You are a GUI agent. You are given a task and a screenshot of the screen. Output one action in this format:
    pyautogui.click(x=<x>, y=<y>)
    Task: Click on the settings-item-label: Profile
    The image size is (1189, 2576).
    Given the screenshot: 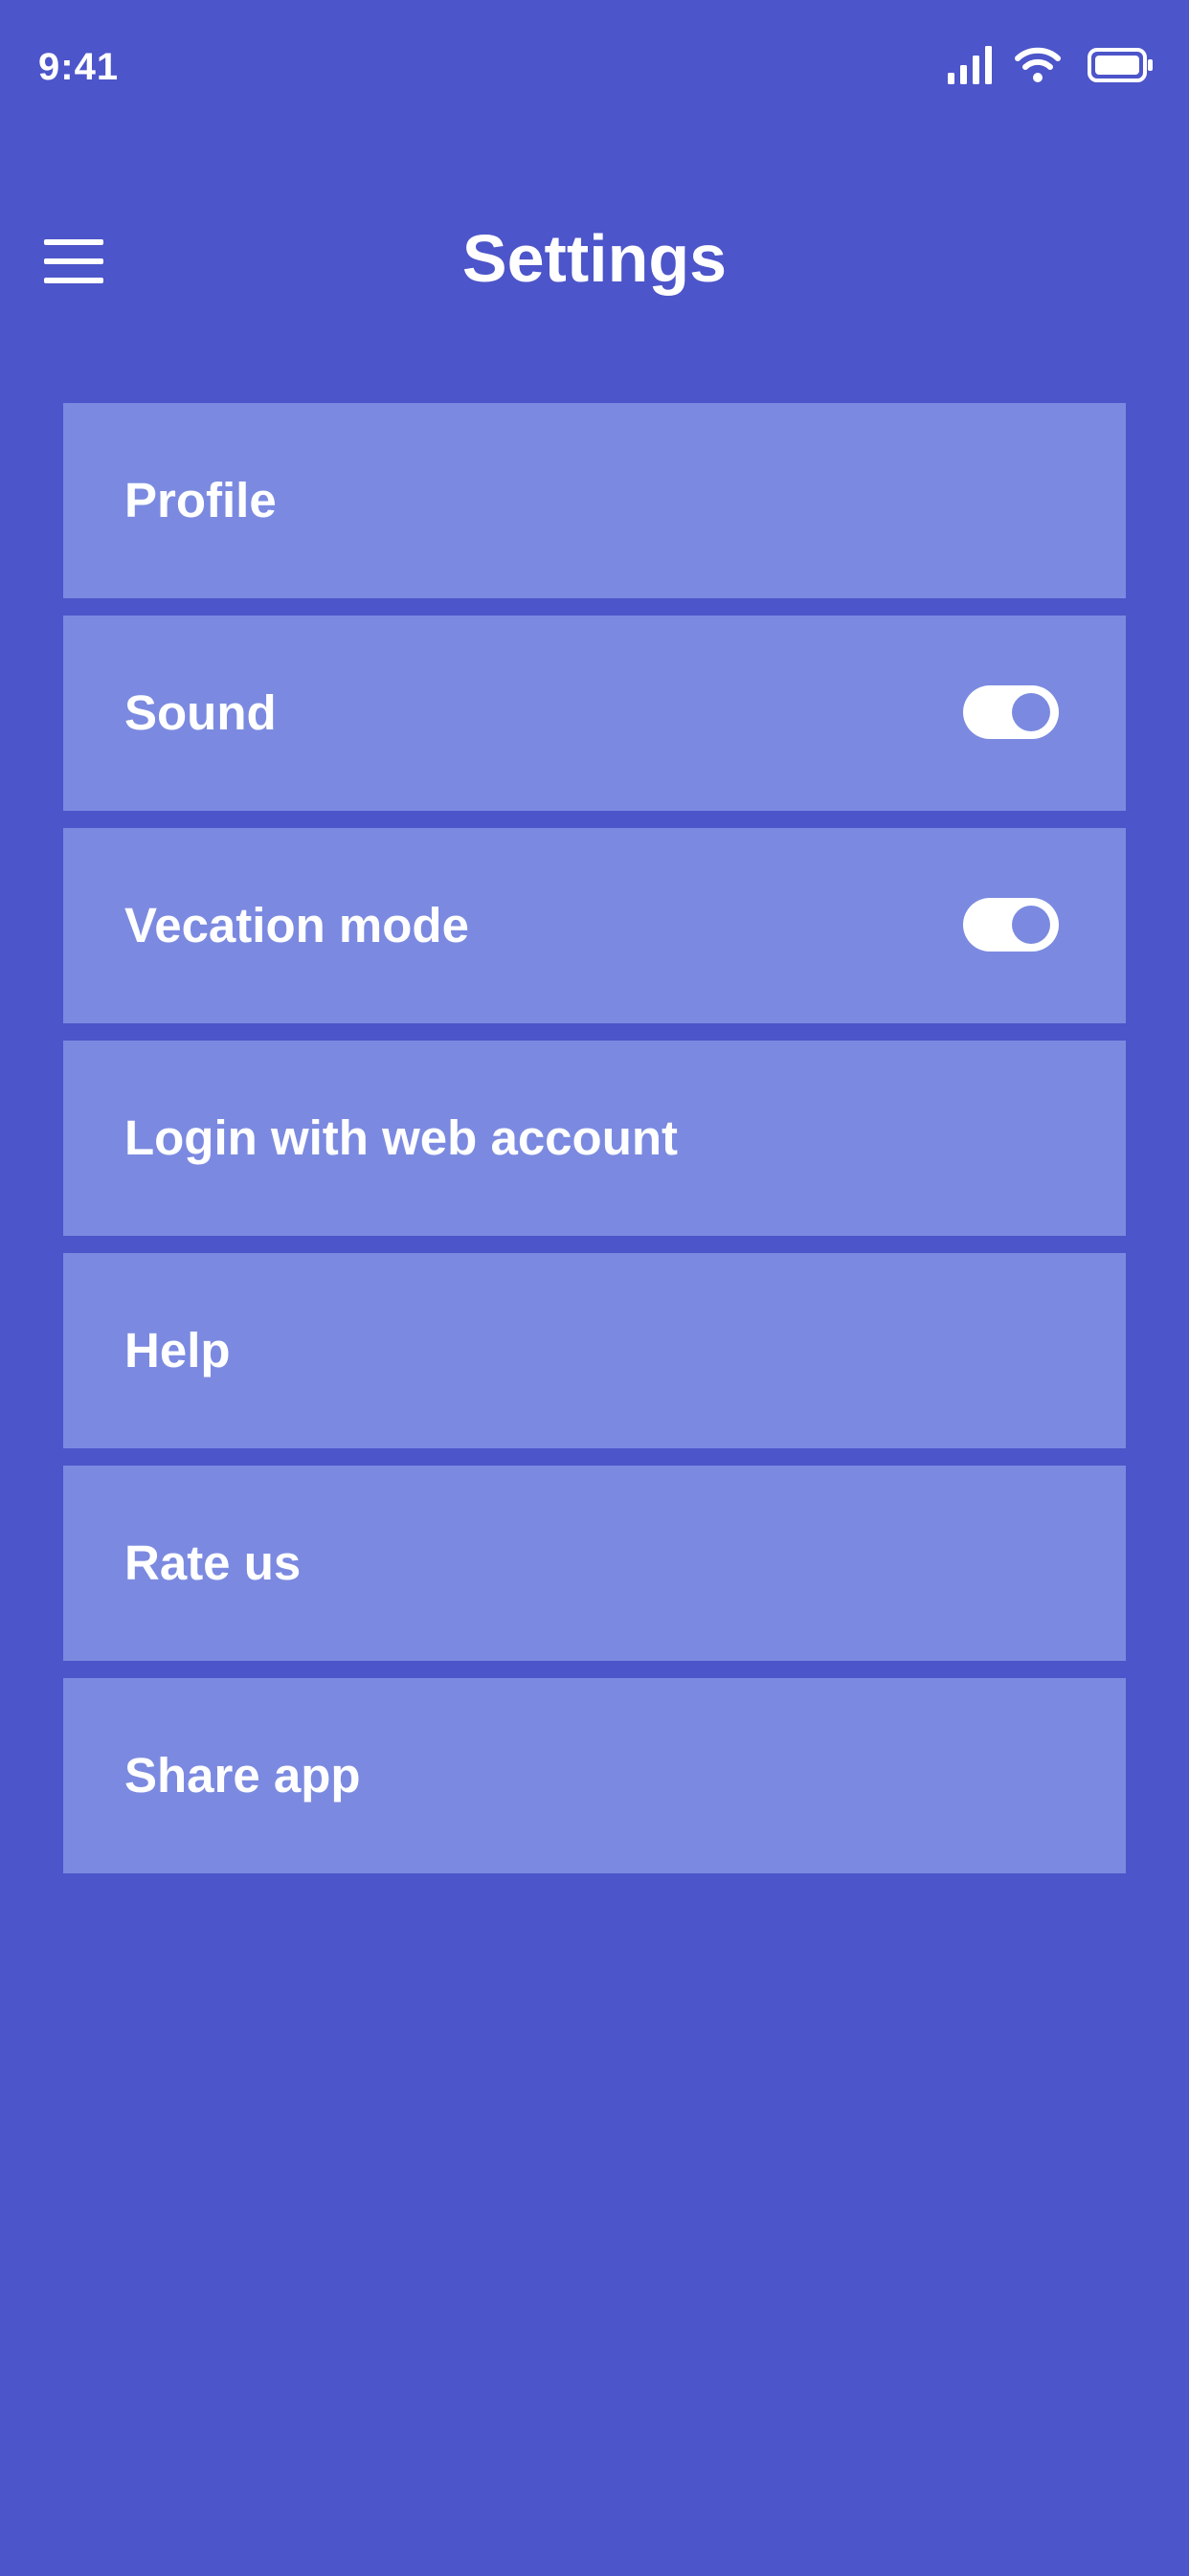 What is the action you would take?
    pyautogui.click(x=200, y=500)
    